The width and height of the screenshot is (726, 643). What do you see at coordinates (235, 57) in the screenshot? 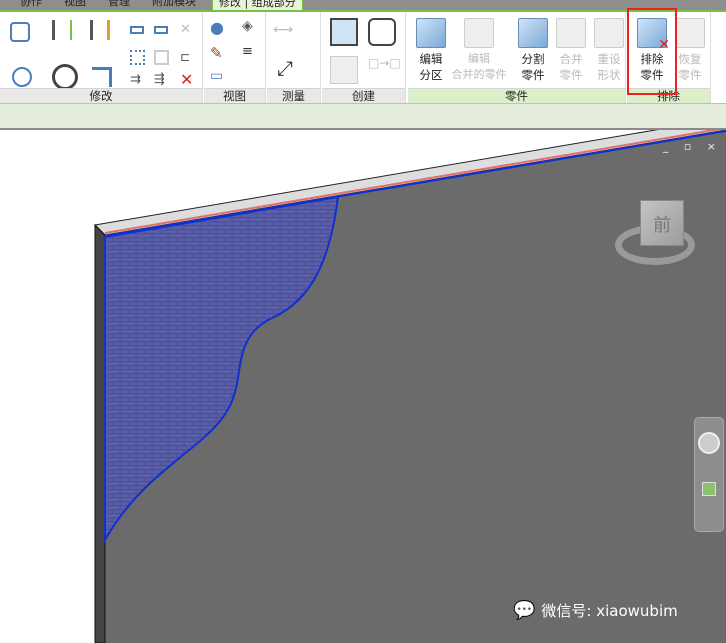
I see `panel-view: ● ◈ ✎ ≡ ▭ 视图` at bounding box center [235, 57].